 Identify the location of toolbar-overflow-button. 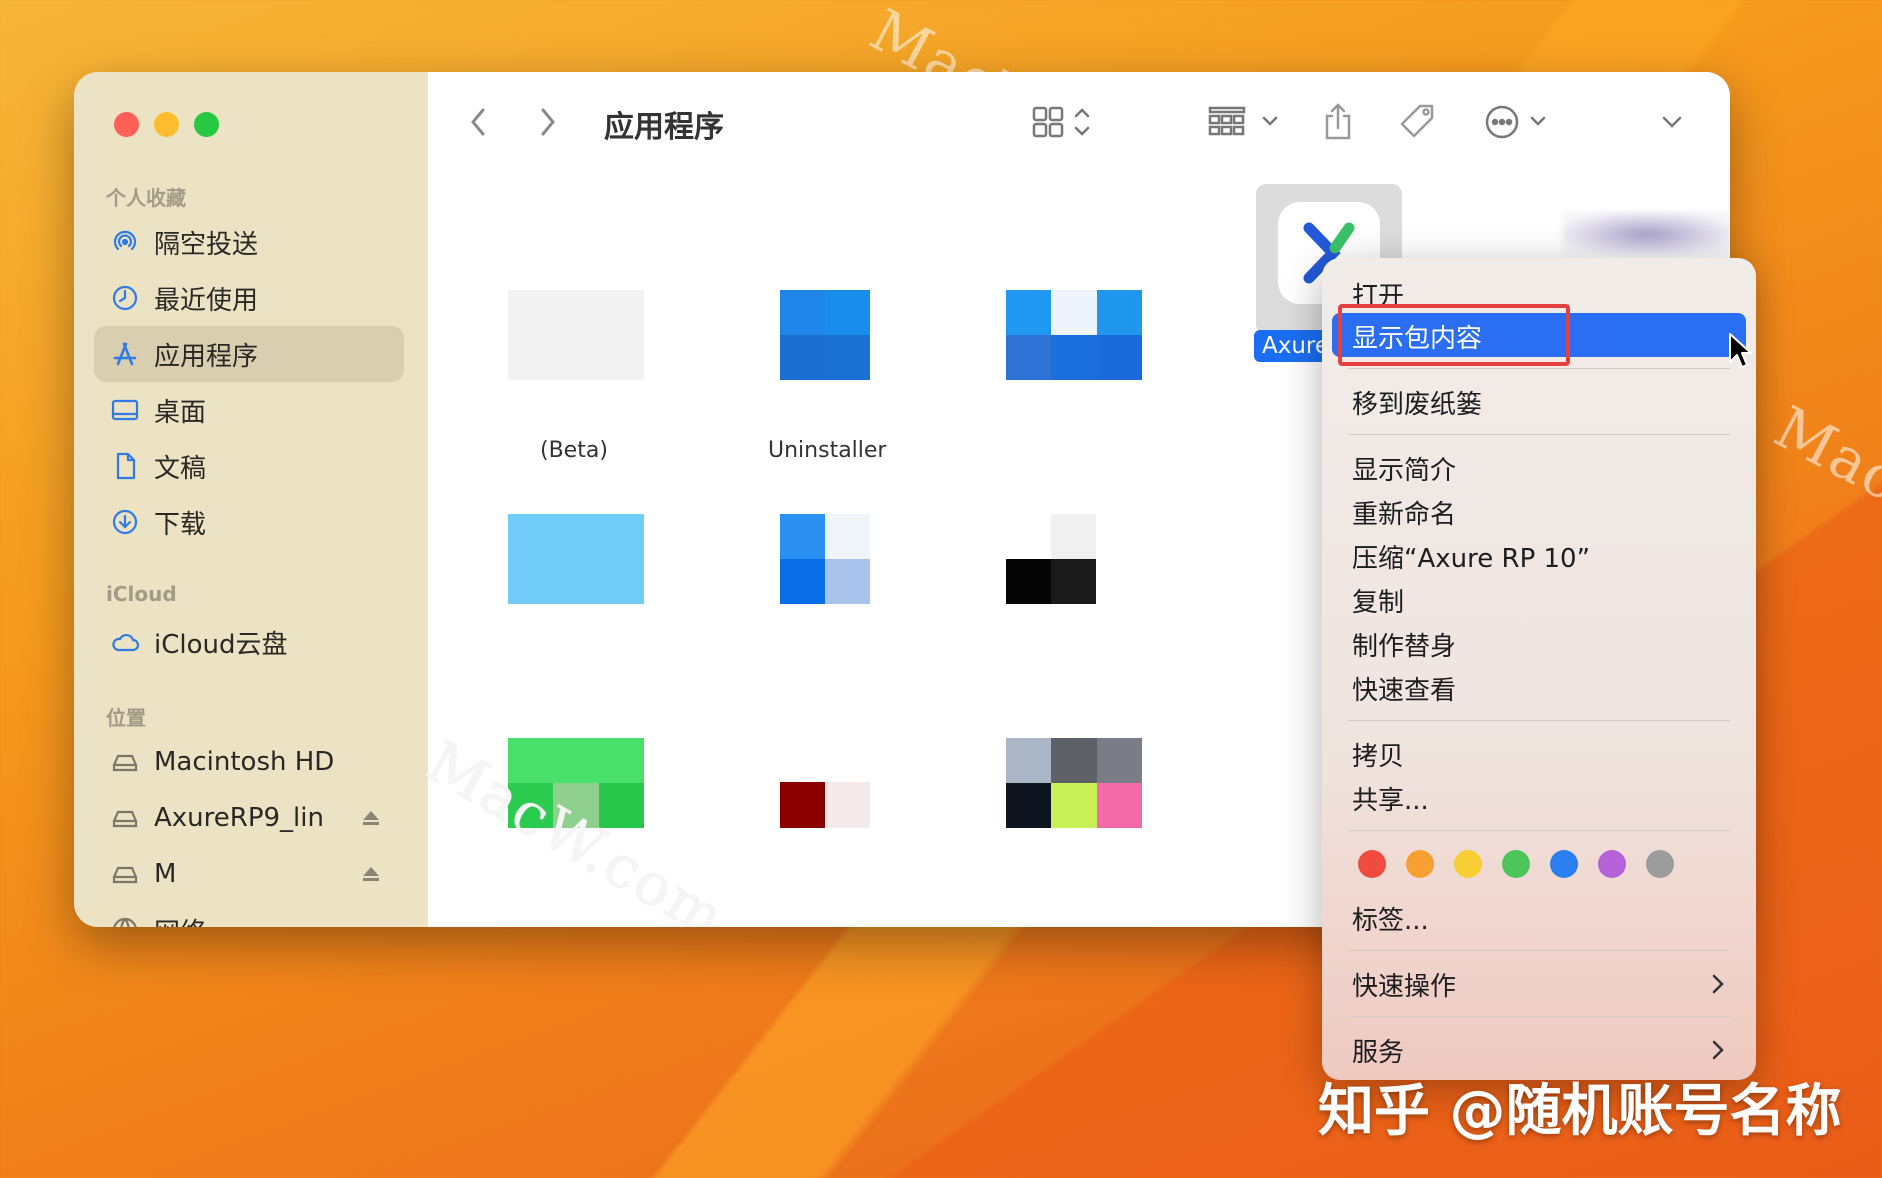
(1672, 122).